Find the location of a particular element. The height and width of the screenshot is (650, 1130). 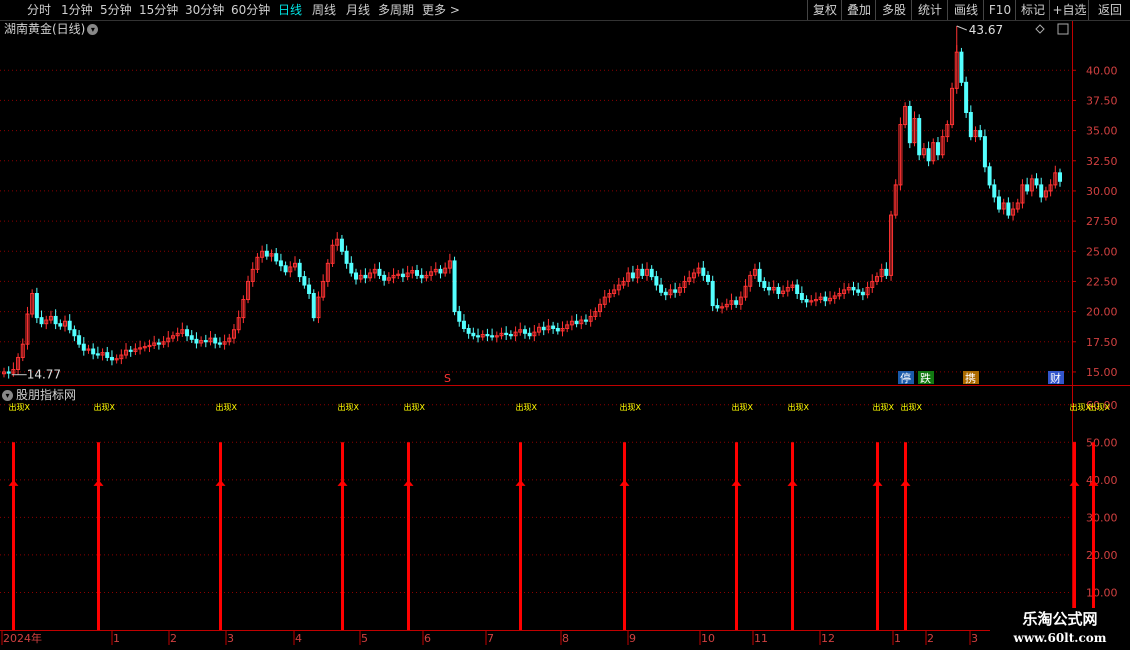

diamond-icon is located at coordinates (1040, 29).